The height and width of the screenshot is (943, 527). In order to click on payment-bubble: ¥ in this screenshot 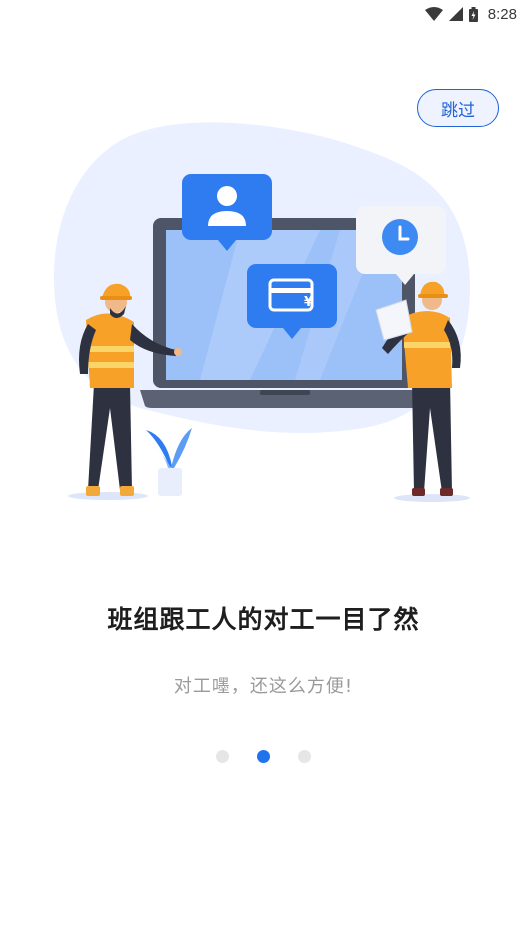, I will do `click(292, 301)`.